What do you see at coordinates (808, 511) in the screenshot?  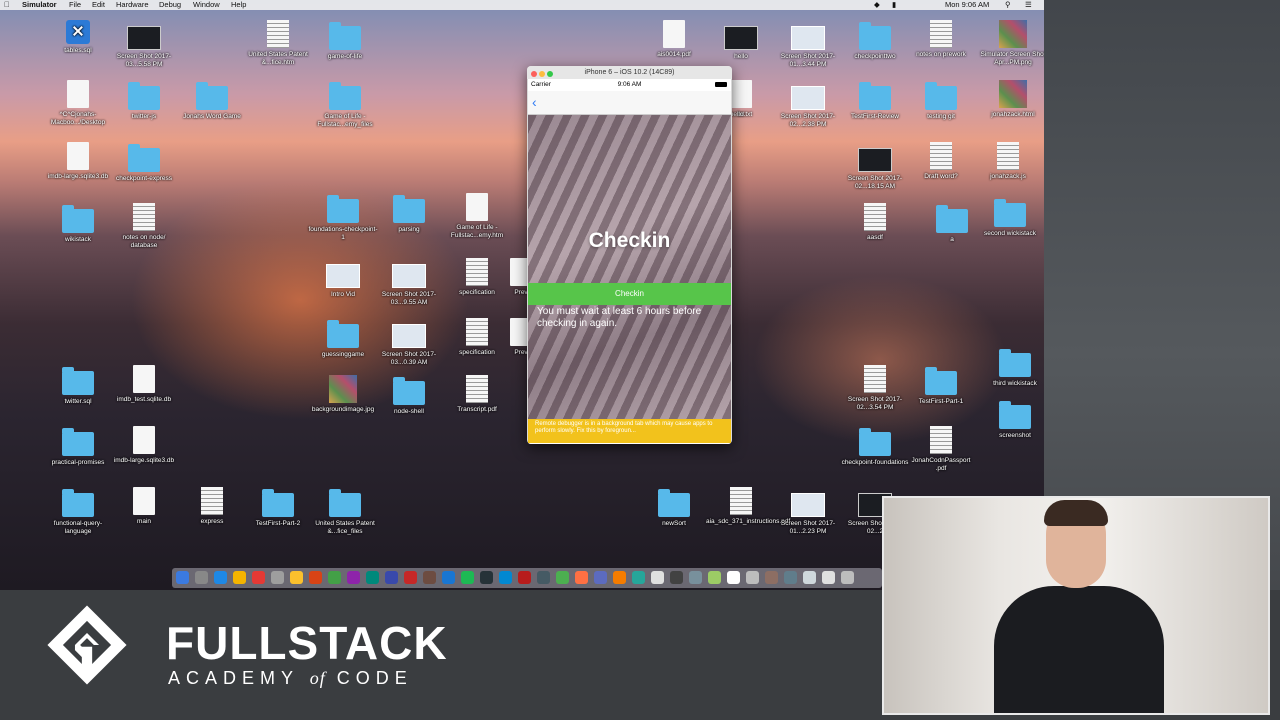 I see `desktop-icon: Screen Shot 2017-01...2.23 PM` at bounding box center [808, 511].